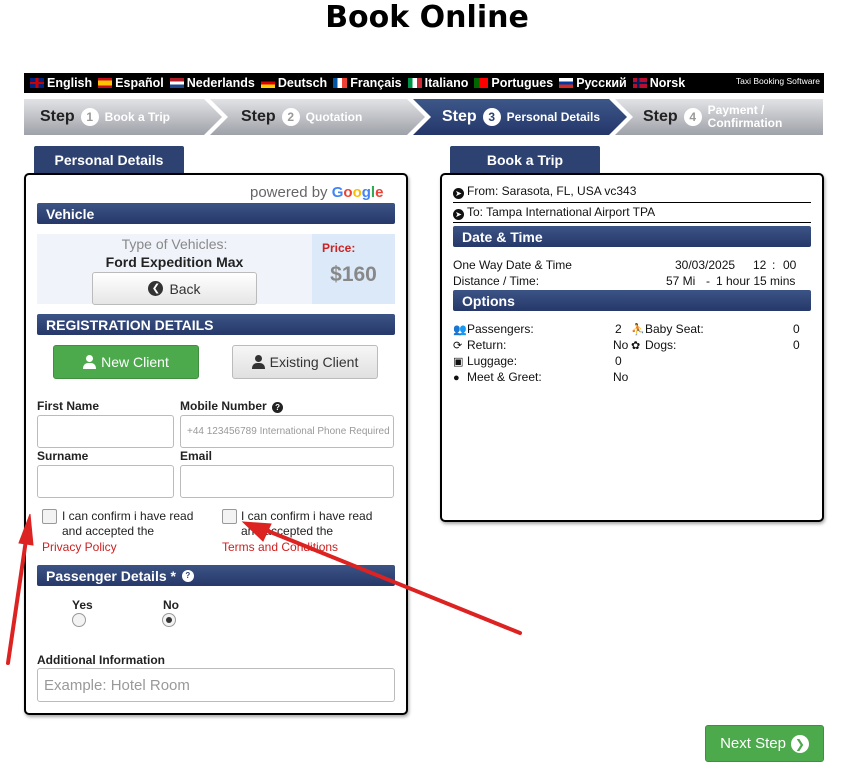 The image size is (854, 777). What do you see at coordinates (458, 346) in the screenshot?
I see `refresh-icon: ⟳` at bounding box center [458, 346].